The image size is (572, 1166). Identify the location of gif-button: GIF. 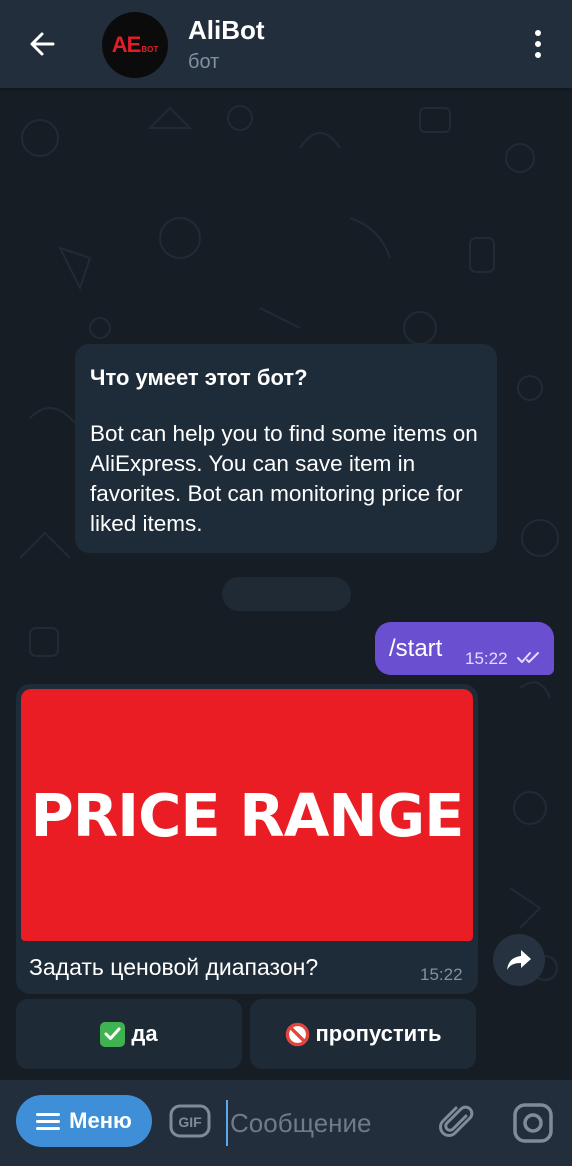
(190, 1121).